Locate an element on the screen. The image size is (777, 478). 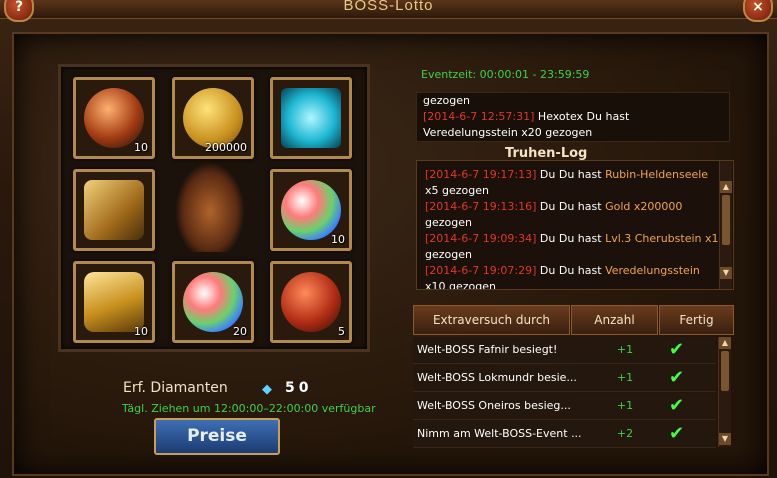
log-line: x5 gezogen is located at coordinates (569, 191).